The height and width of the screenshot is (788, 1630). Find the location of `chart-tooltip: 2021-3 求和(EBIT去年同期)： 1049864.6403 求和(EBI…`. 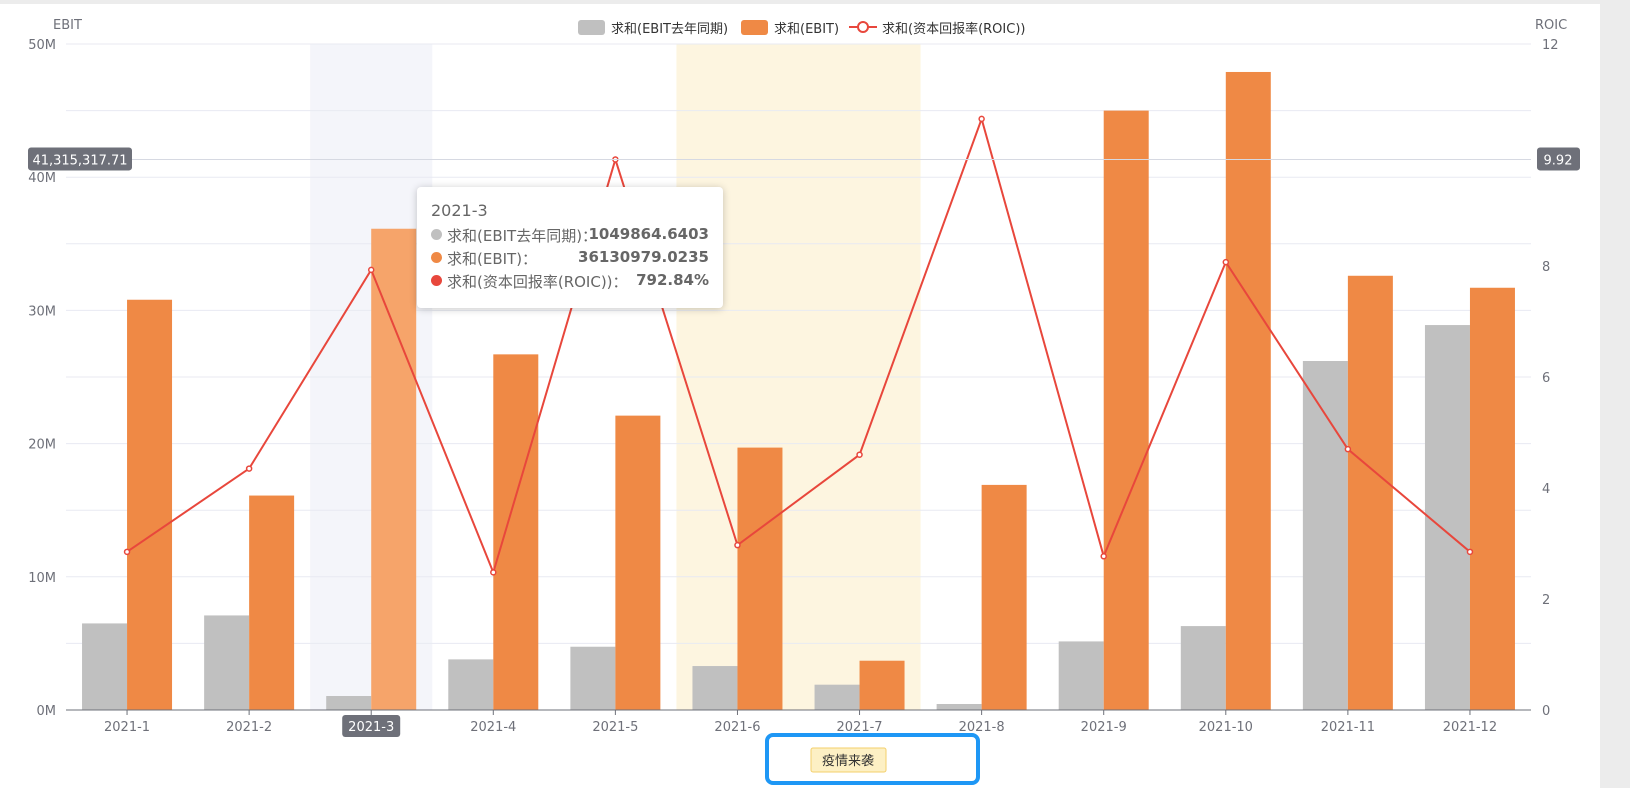

chart-tooltip: 2021-3 求和(EBIT去年同期)： 1049864.6403 求和(EBI… is located at coordinates (570, 247).